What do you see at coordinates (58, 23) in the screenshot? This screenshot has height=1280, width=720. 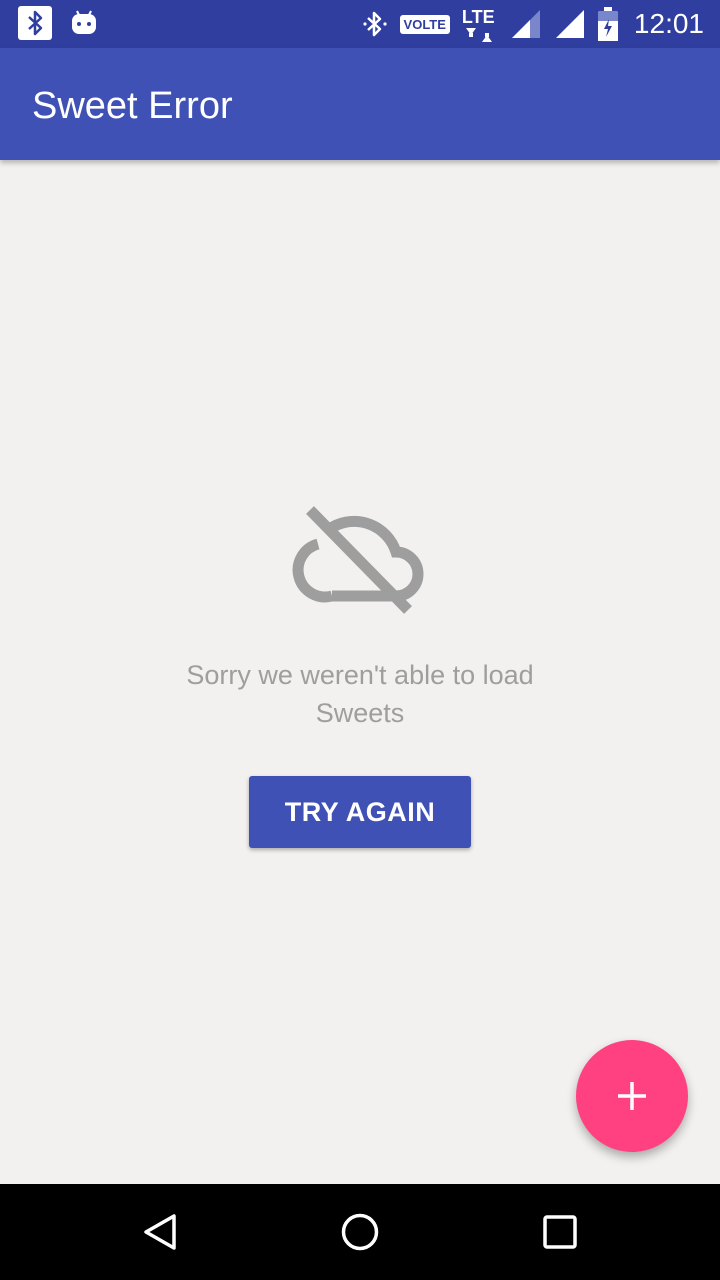 I see `status-bar-notifications` at bounding box center [58, 23].